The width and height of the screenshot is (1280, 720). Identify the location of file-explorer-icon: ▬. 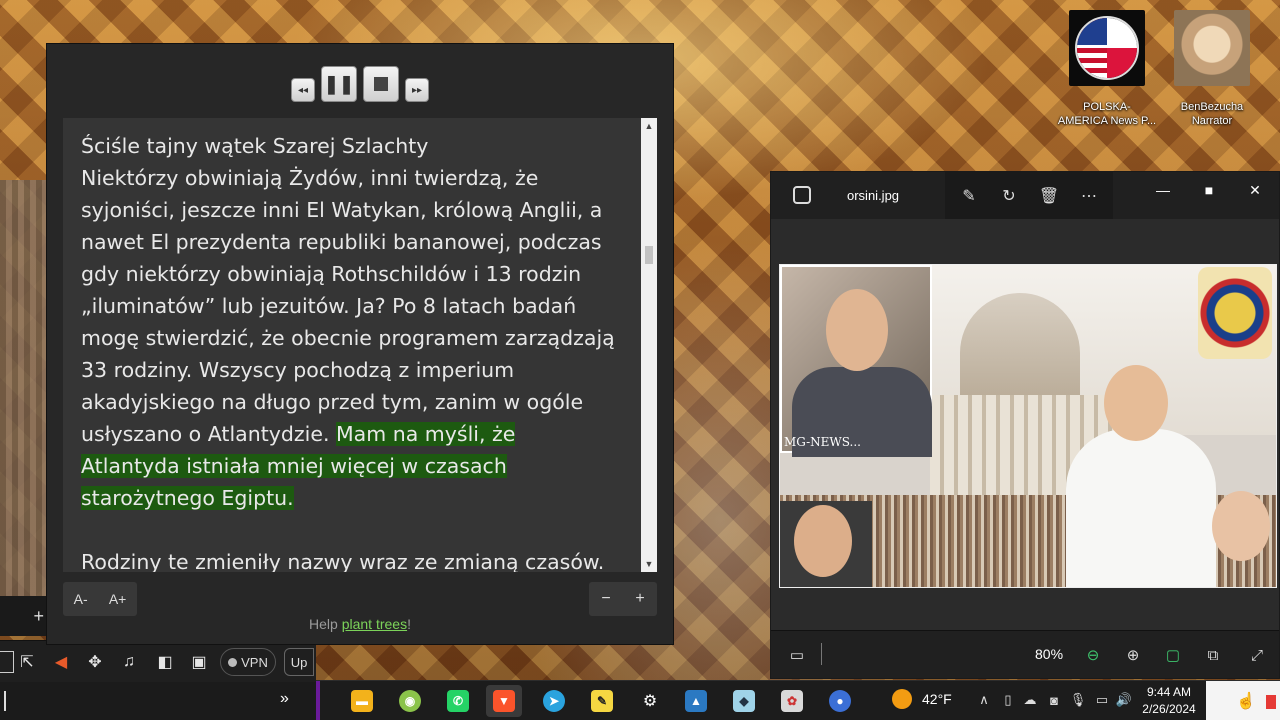
(362, 701).